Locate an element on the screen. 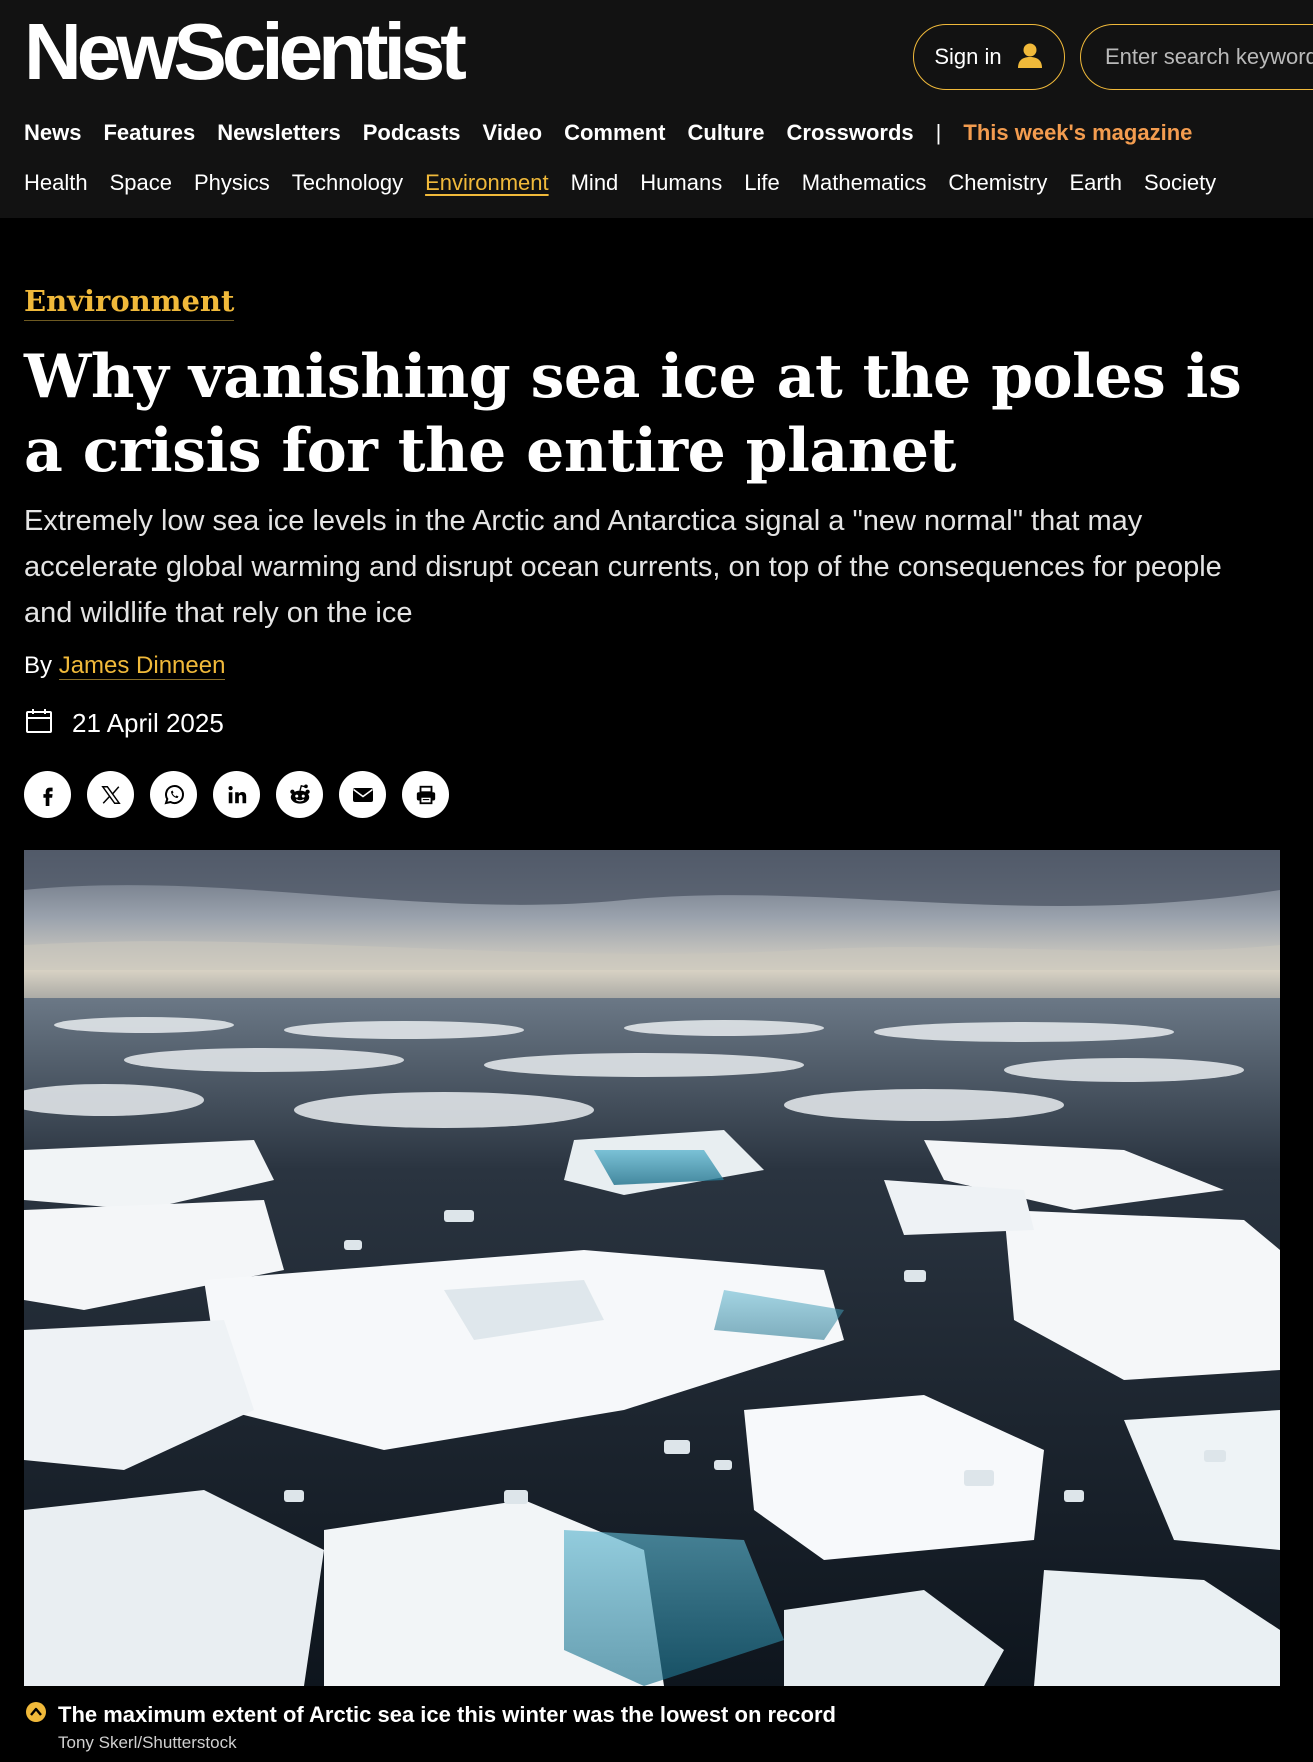 This screenshot has height=1762, width=1313. nav-video: Video is located at coordinates (513, 133).